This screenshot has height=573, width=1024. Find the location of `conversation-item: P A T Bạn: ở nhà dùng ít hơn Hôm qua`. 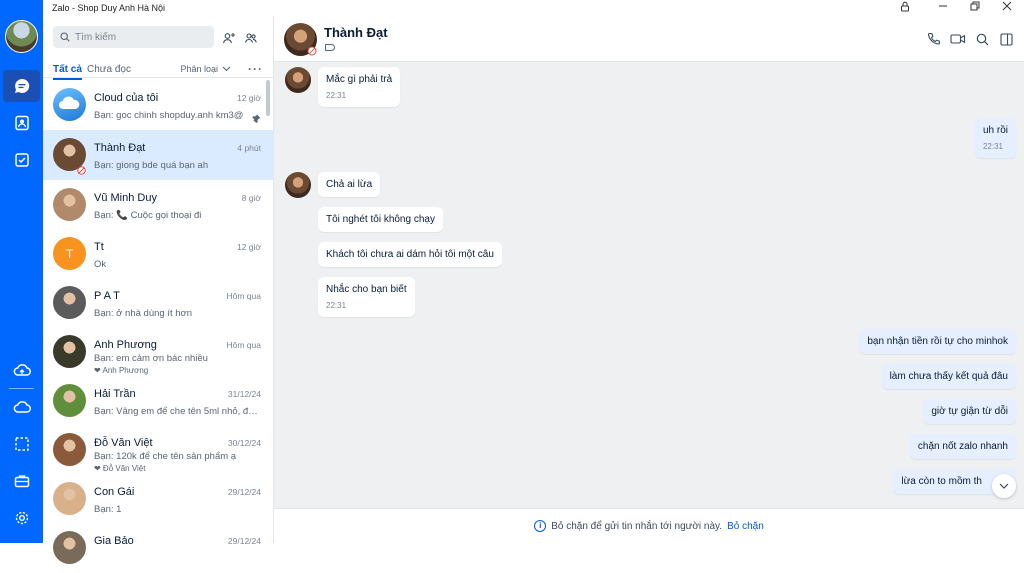

conversation-item: P A T Bạn: ở nhà dùng ít hơn Hôm qua is located at coordinates (158, 303).